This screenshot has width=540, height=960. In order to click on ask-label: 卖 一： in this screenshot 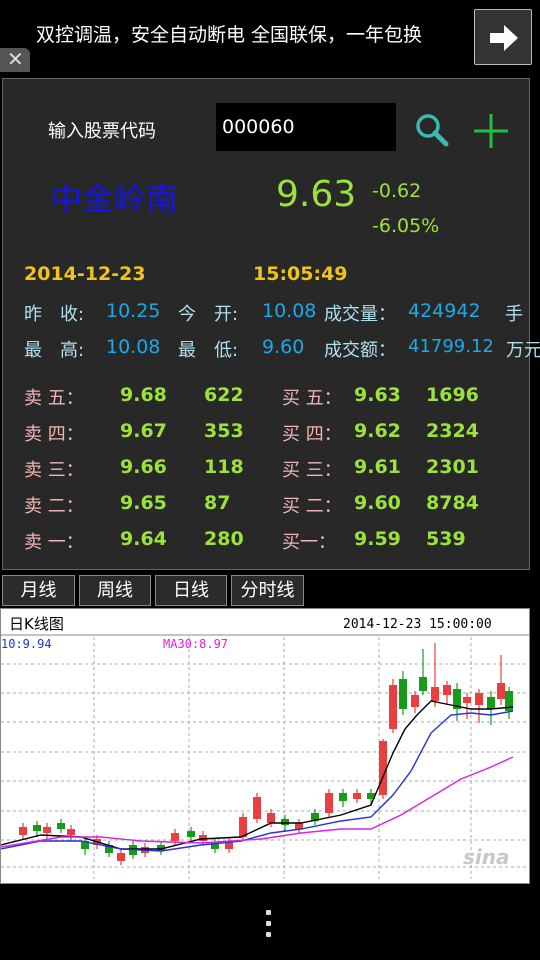, I will do `click(54, 542)`.